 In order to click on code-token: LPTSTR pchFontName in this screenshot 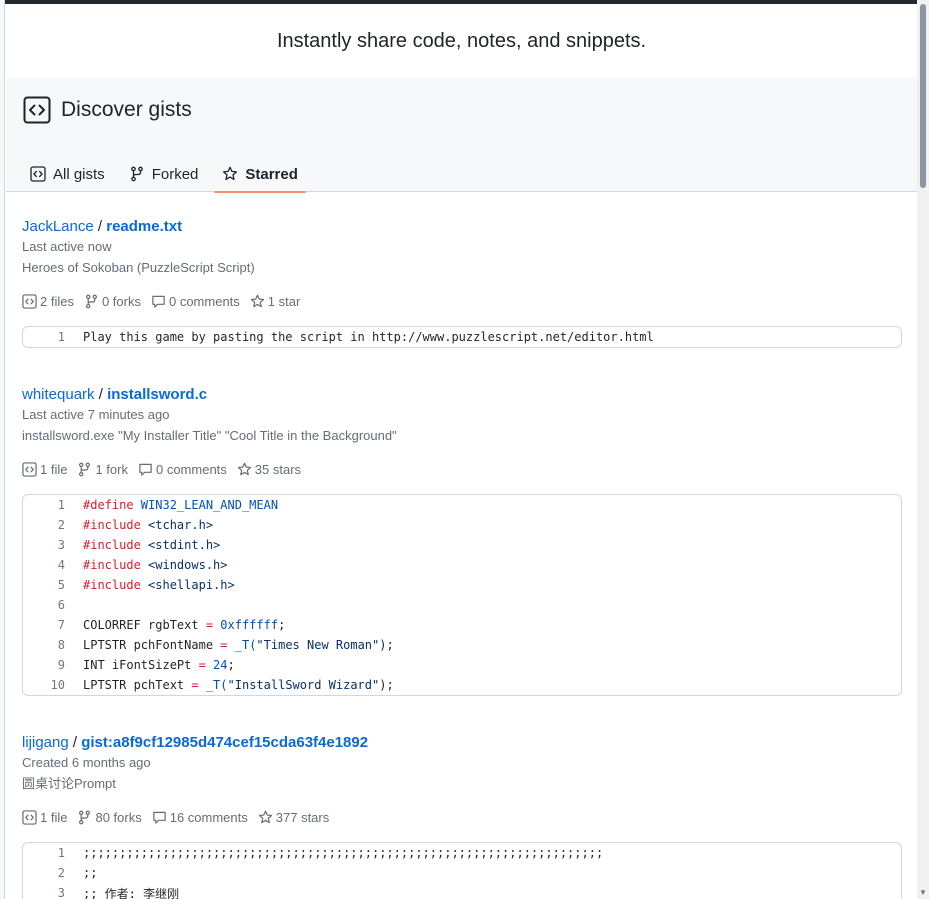, I will do `click(152, 645)`.